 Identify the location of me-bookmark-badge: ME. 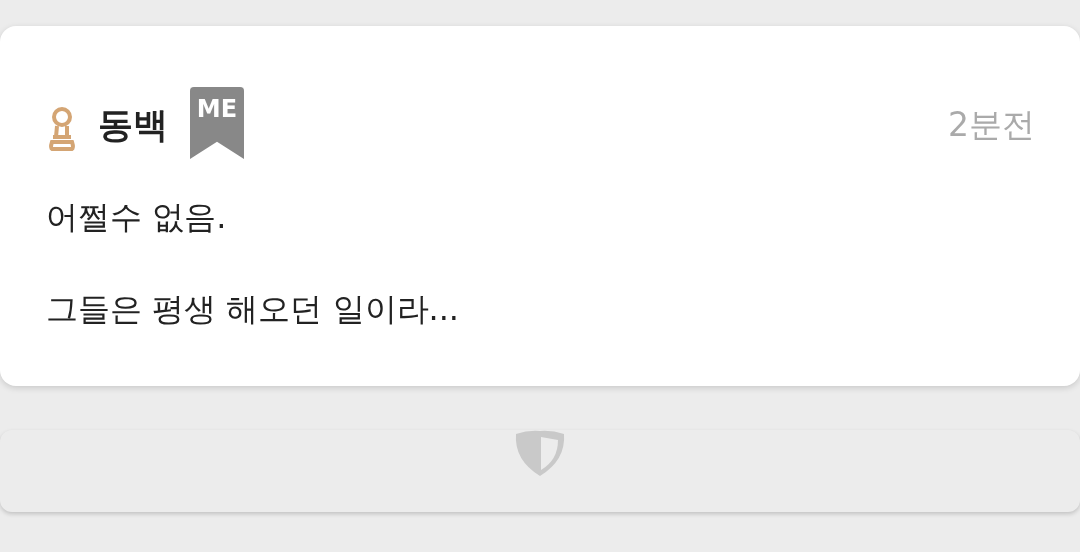
(217, 123).